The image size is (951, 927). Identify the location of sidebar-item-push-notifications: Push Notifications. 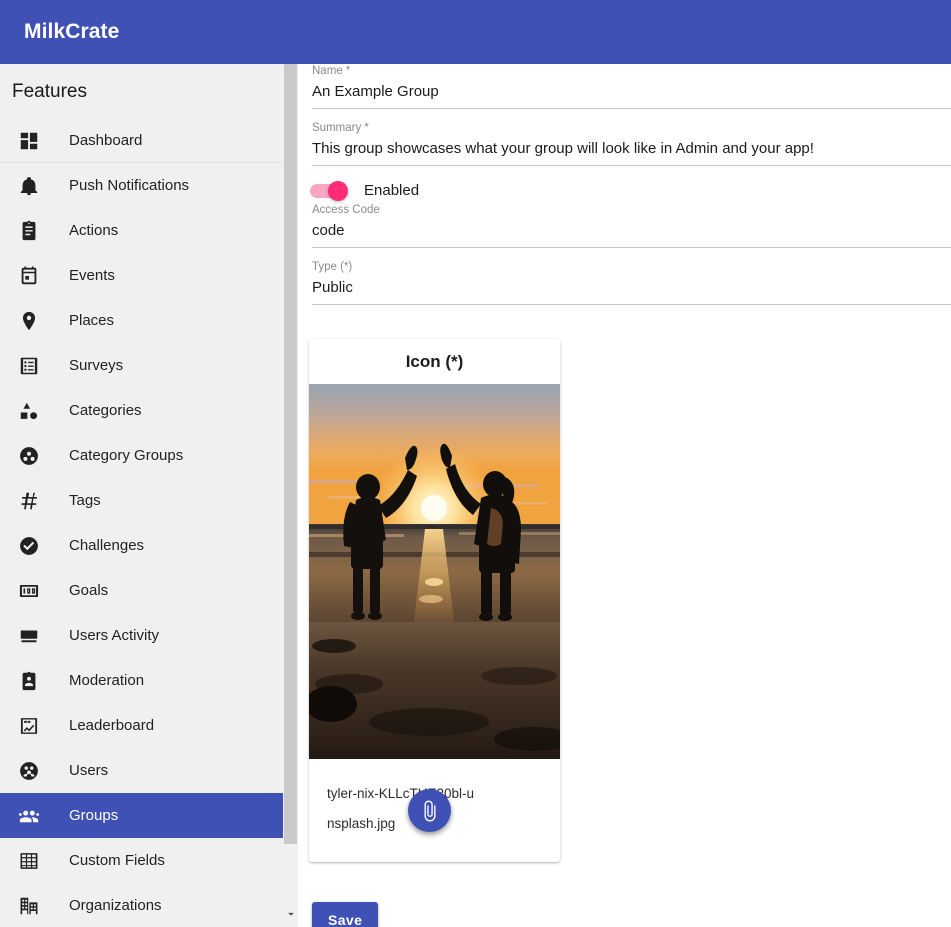
(142, 185).